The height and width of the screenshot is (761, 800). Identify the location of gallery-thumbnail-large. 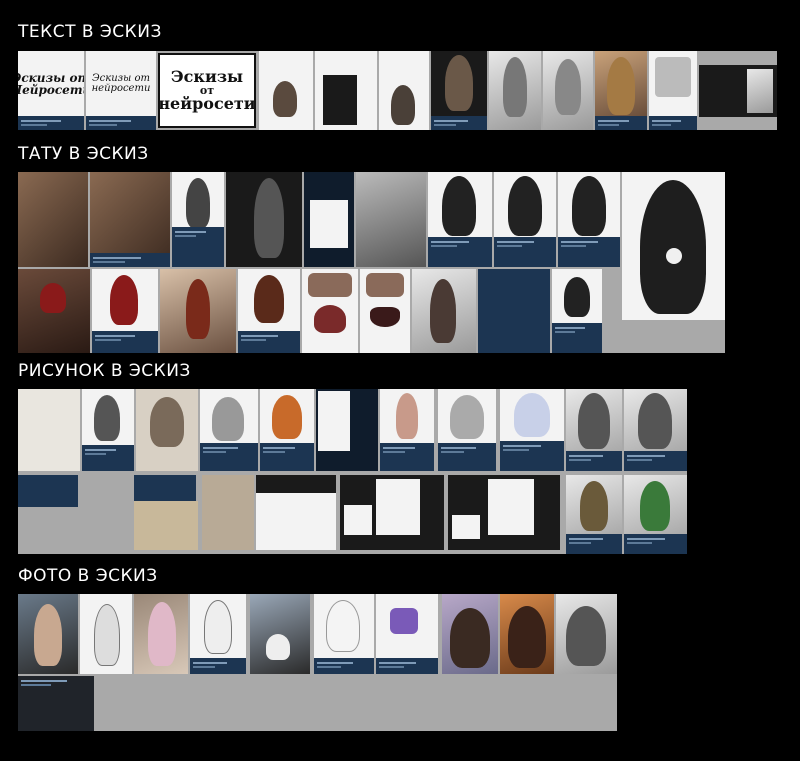
(673, 246).